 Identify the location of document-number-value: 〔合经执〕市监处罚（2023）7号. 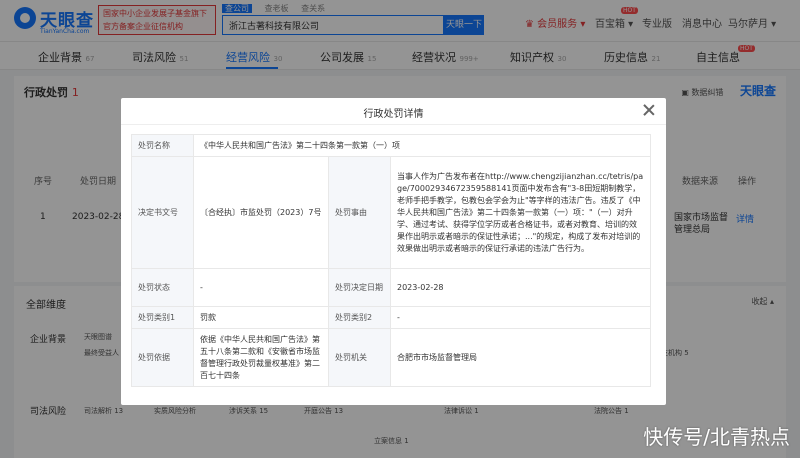
(261, 212).